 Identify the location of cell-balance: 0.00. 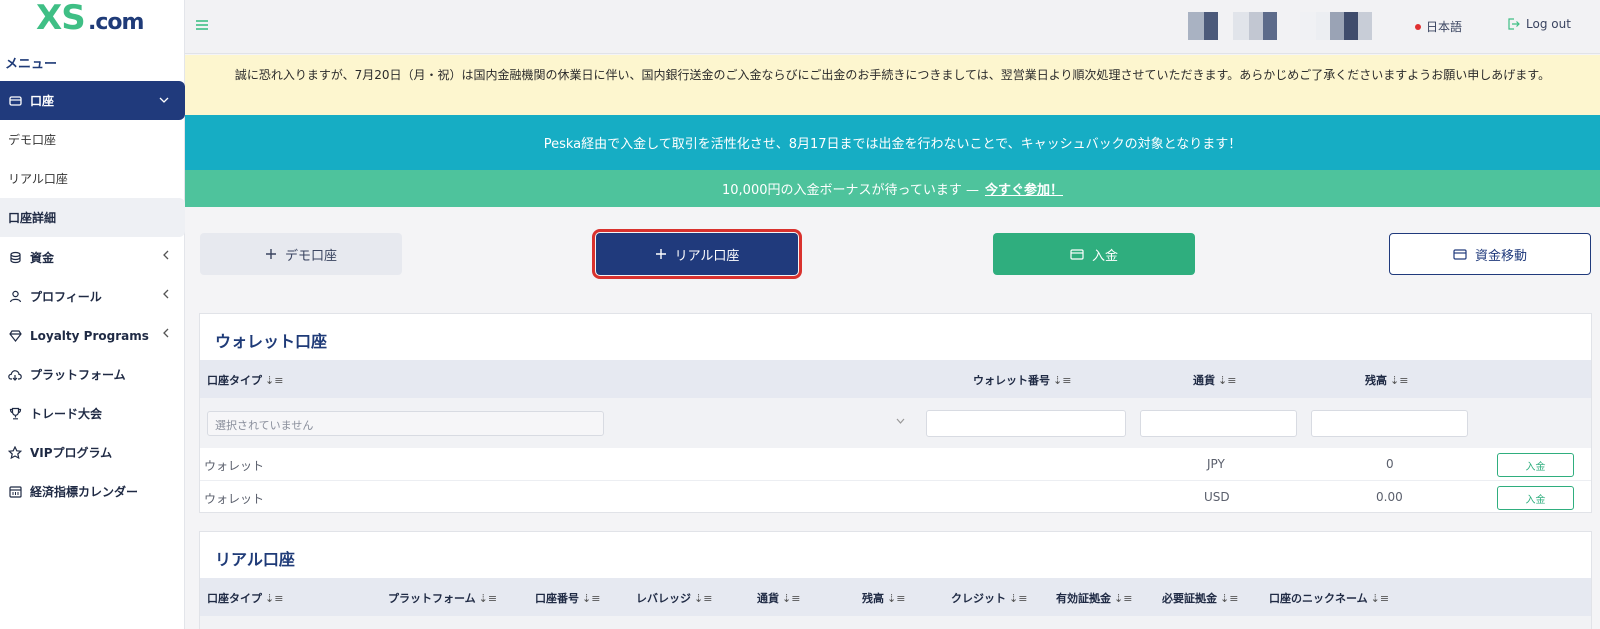
(1389, 497).